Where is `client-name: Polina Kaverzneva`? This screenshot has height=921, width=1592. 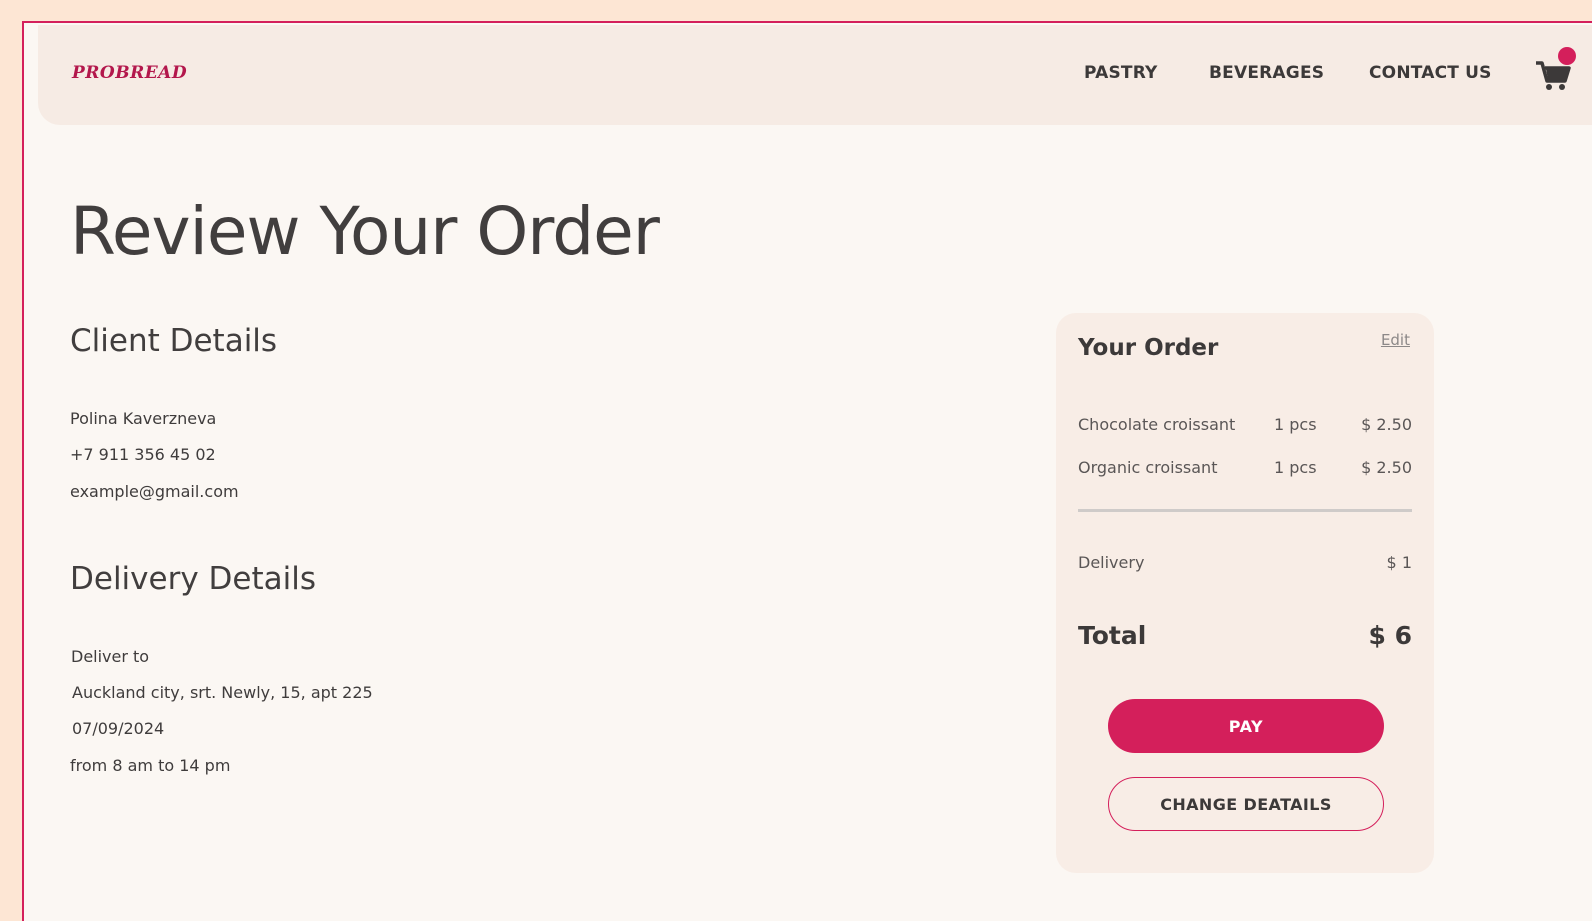 client-name: Polina Kaverzneva is located at coordinates (143, 418).